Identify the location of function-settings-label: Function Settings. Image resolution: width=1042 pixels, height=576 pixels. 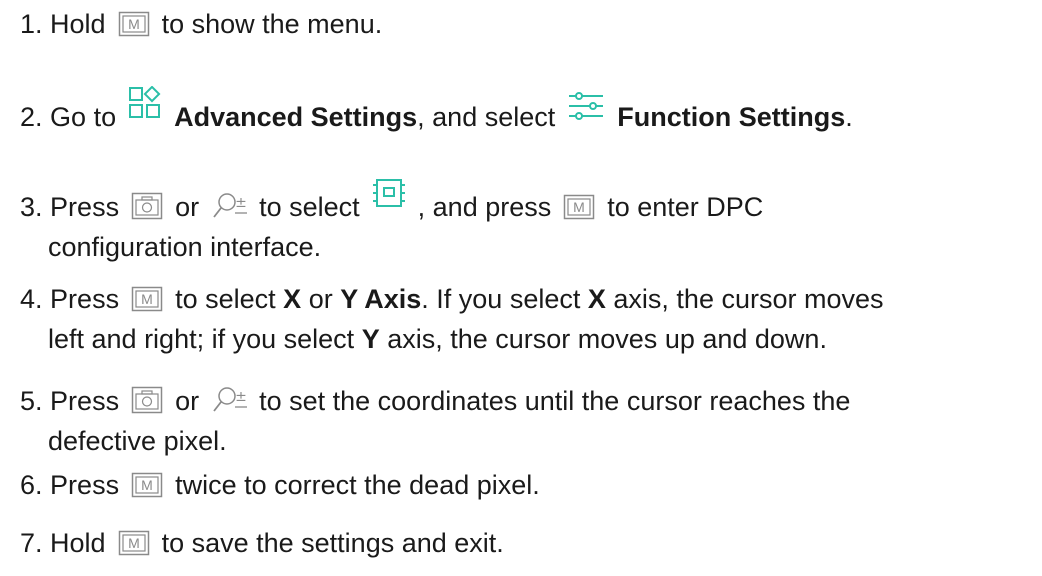
(731, 117).